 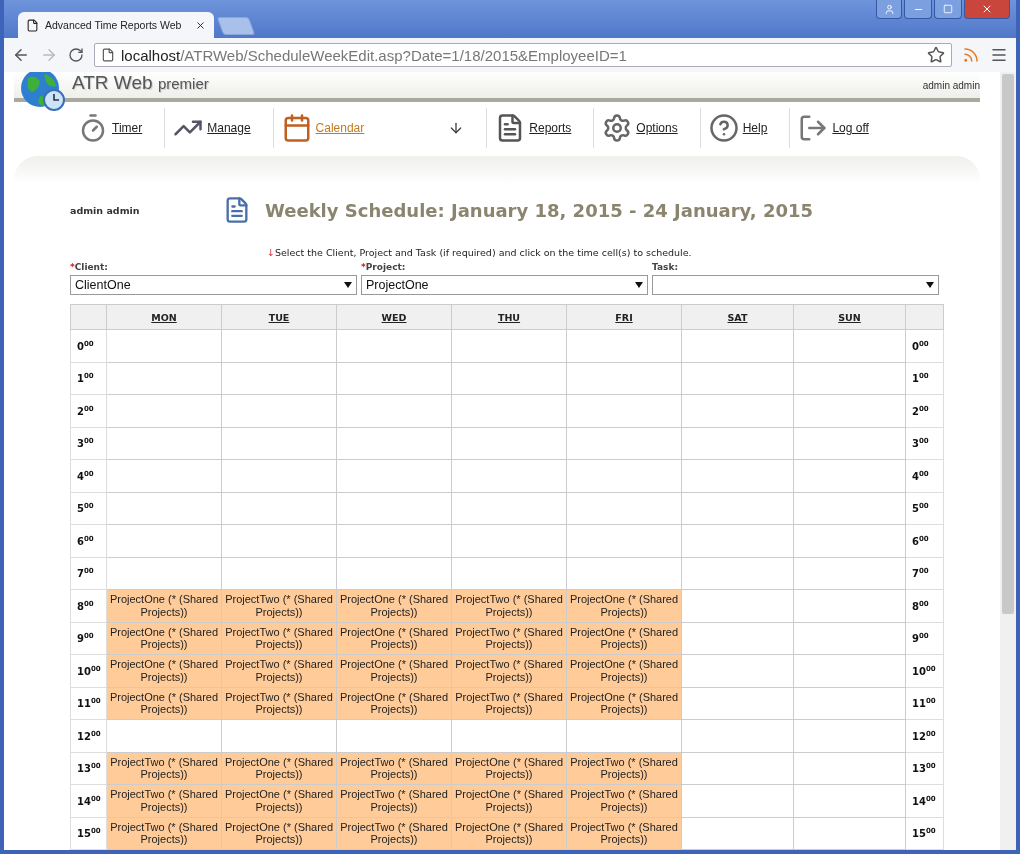 I want to click on nav-link: Timer, so click(x=132, y=128).